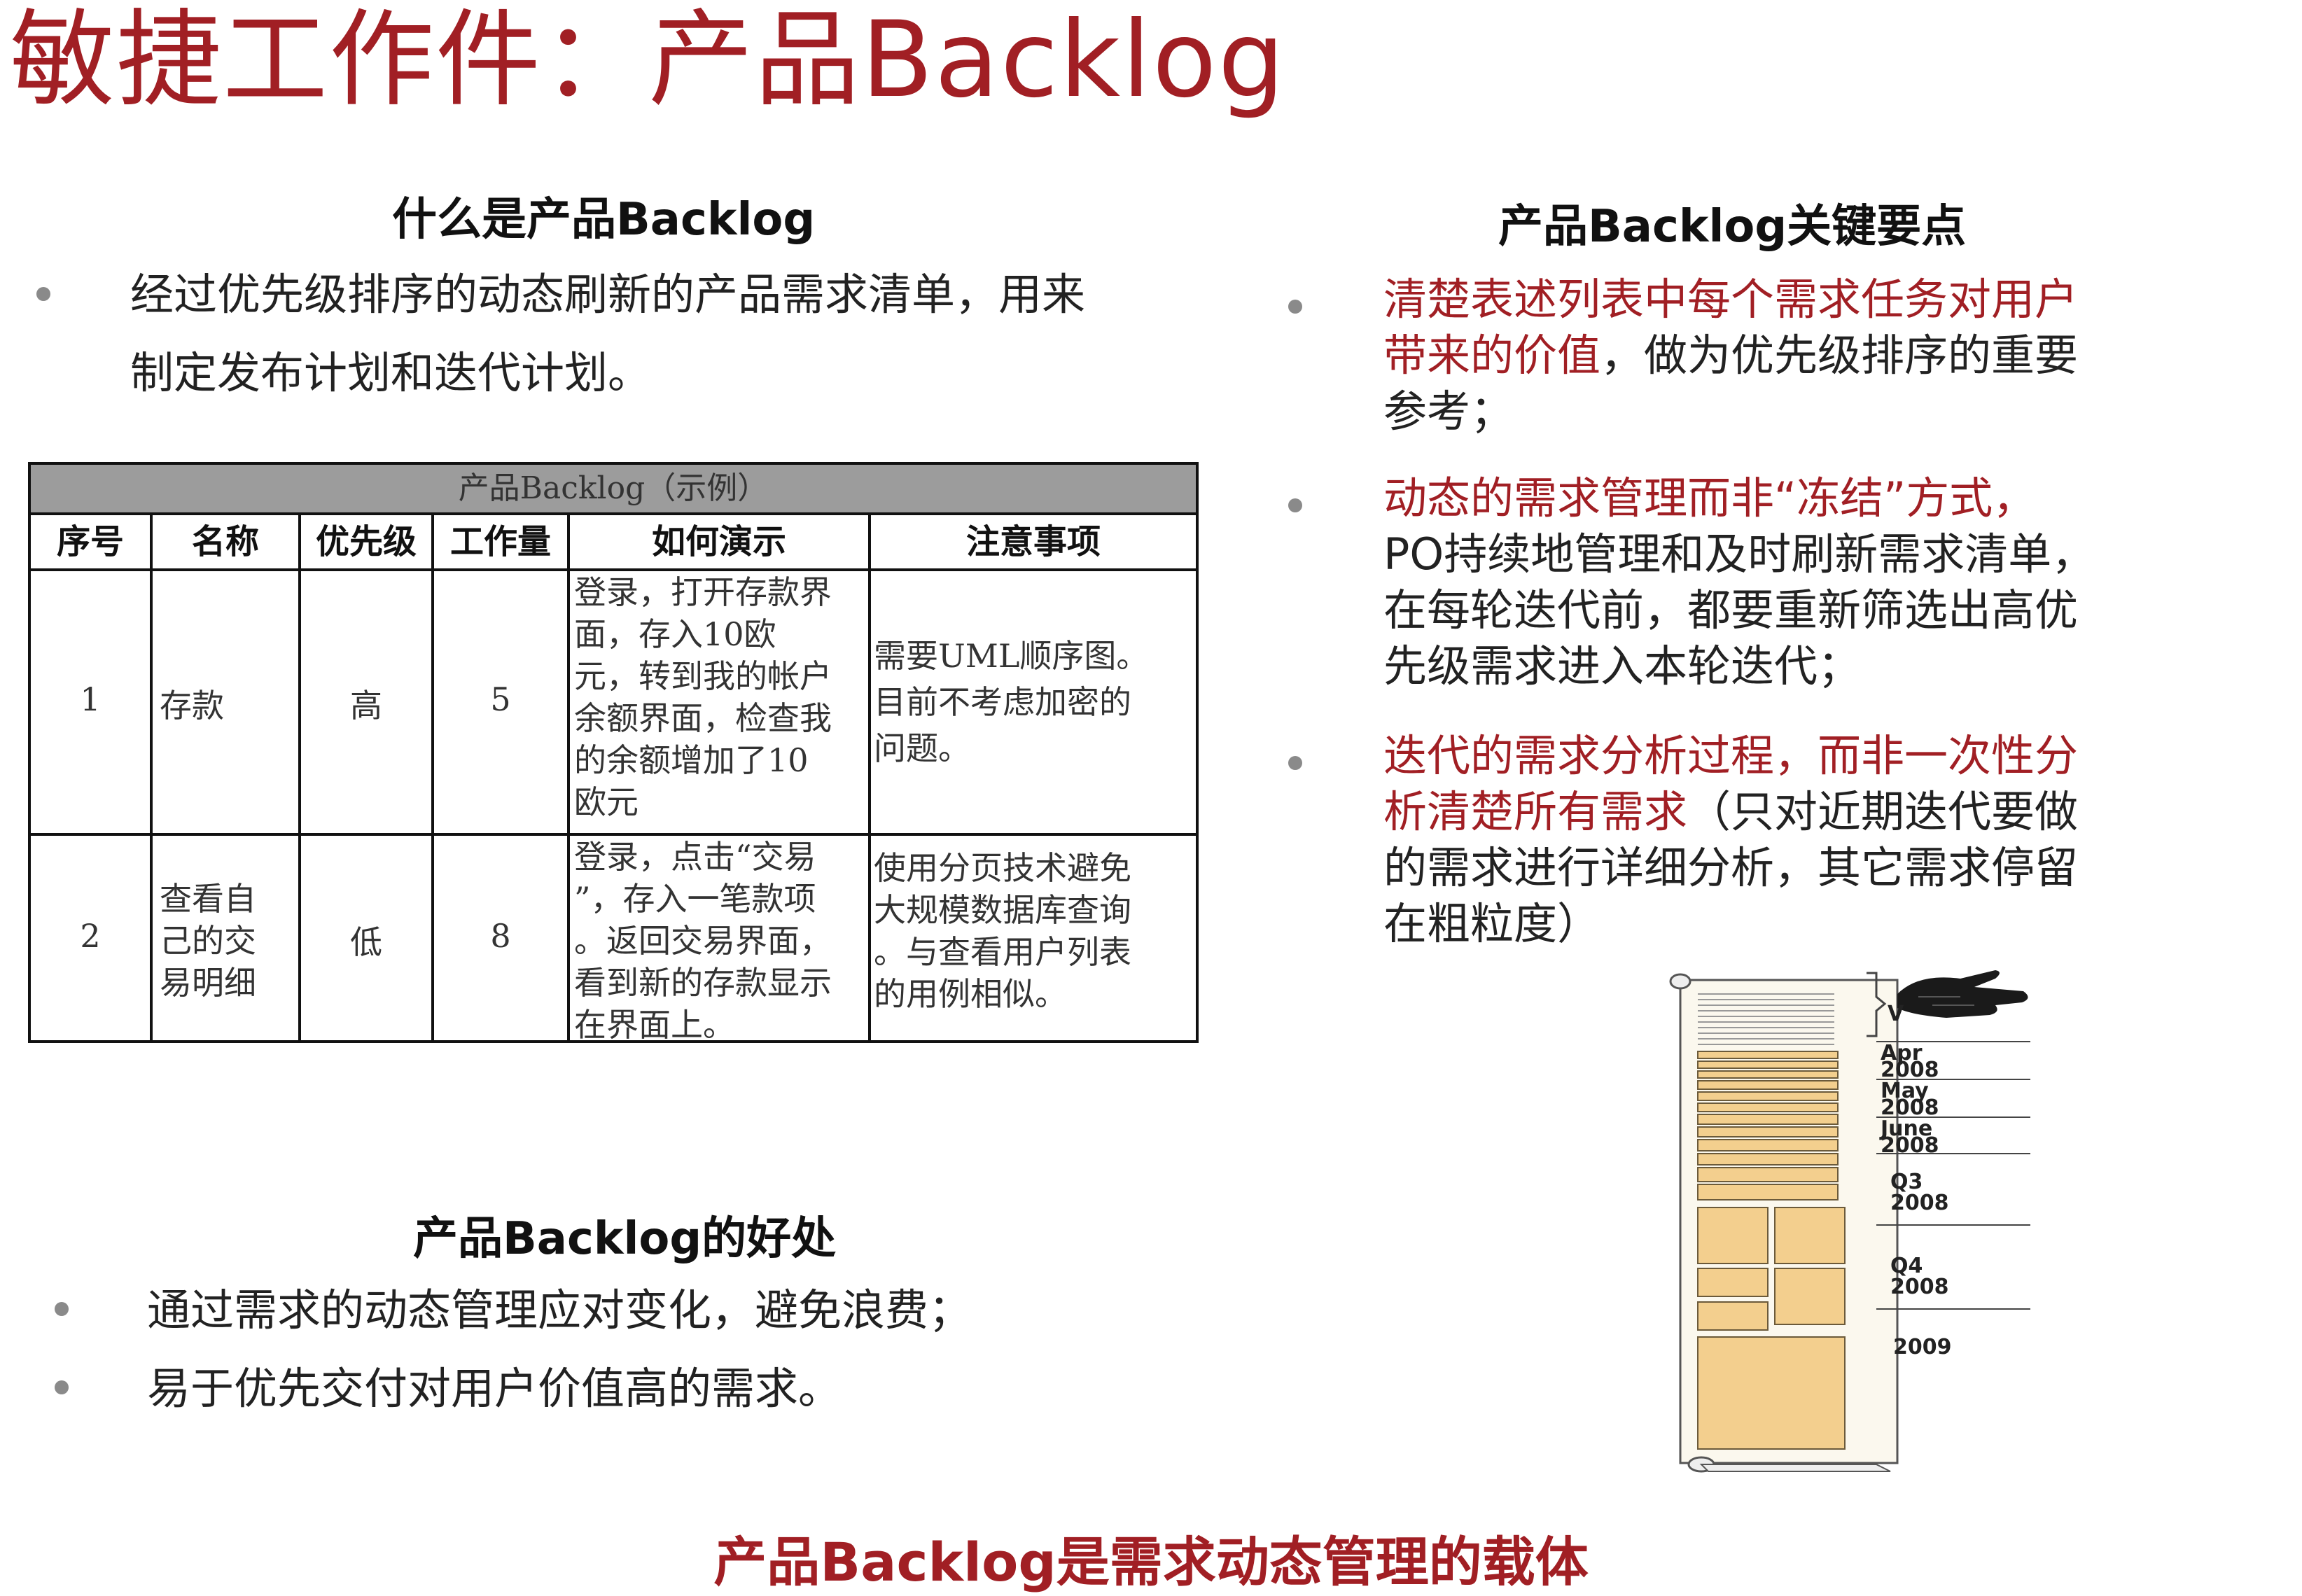 Image resolution: width=2302 pixels, height=1596 pixels. What do you see at coordinates (675, 634) in the screenshot?
I see `row-demo-line: 面，存入10欧` at bounding box center [675, 634].